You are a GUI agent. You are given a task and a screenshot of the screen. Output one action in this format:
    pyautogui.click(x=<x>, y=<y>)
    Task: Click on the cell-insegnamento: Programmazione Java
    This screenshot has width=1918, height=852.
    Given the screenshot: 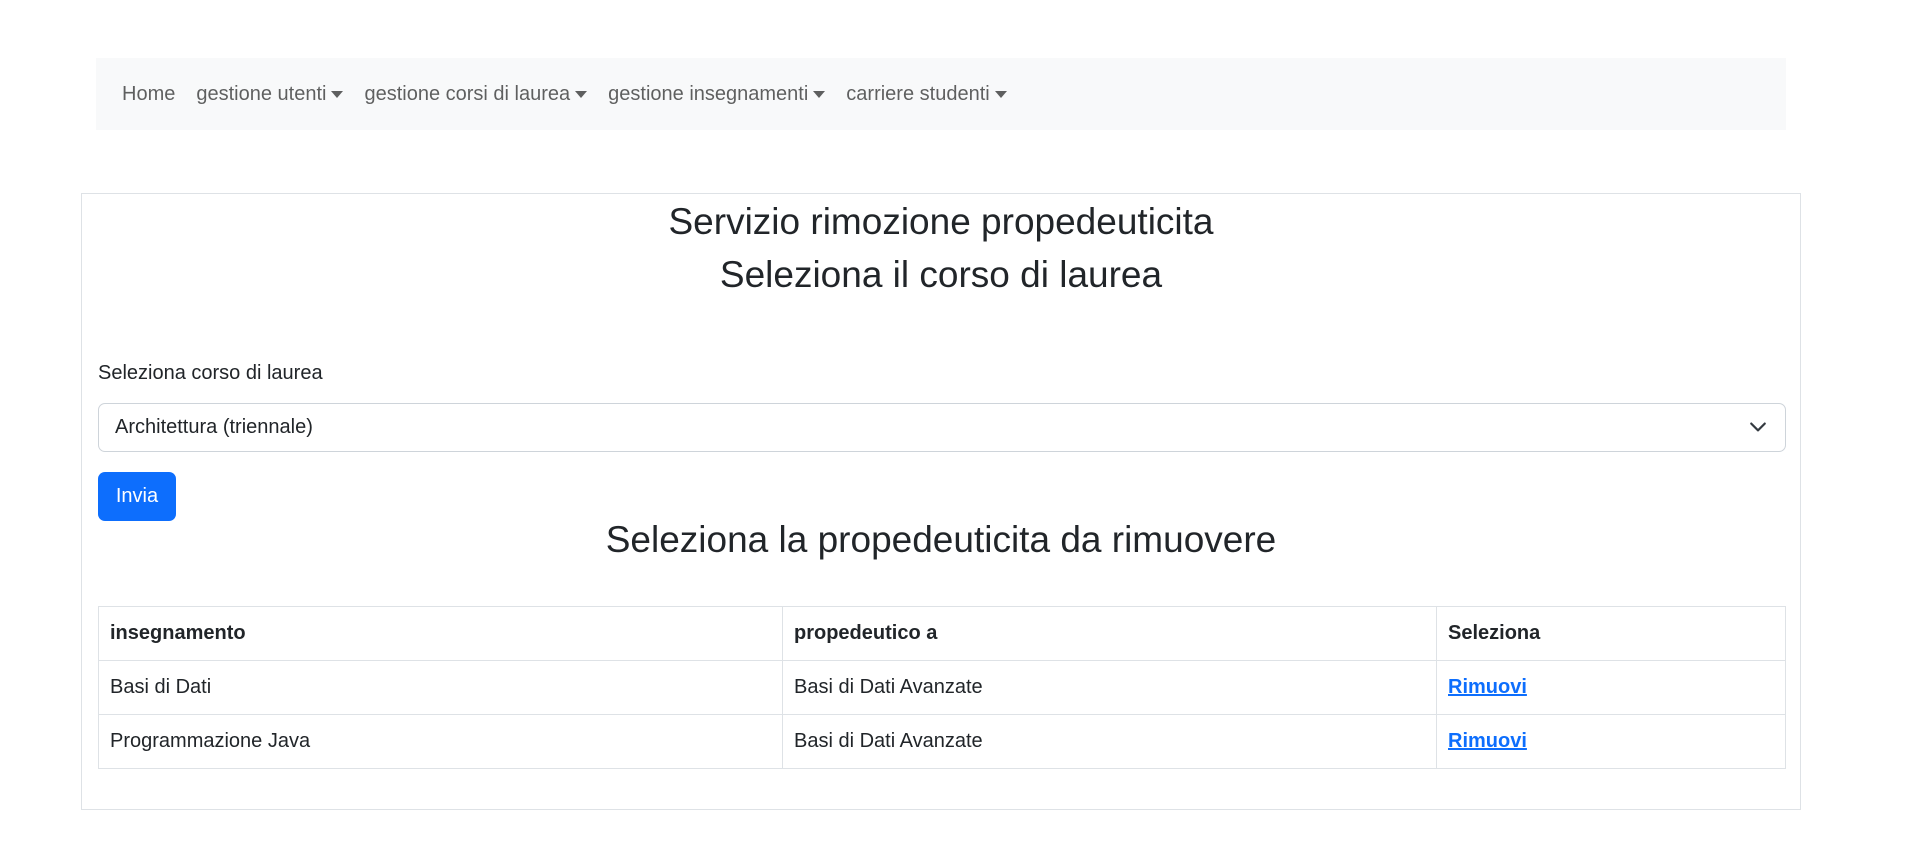 What is the action you would take?
    pyautogui.click(x=440, y=741)
    